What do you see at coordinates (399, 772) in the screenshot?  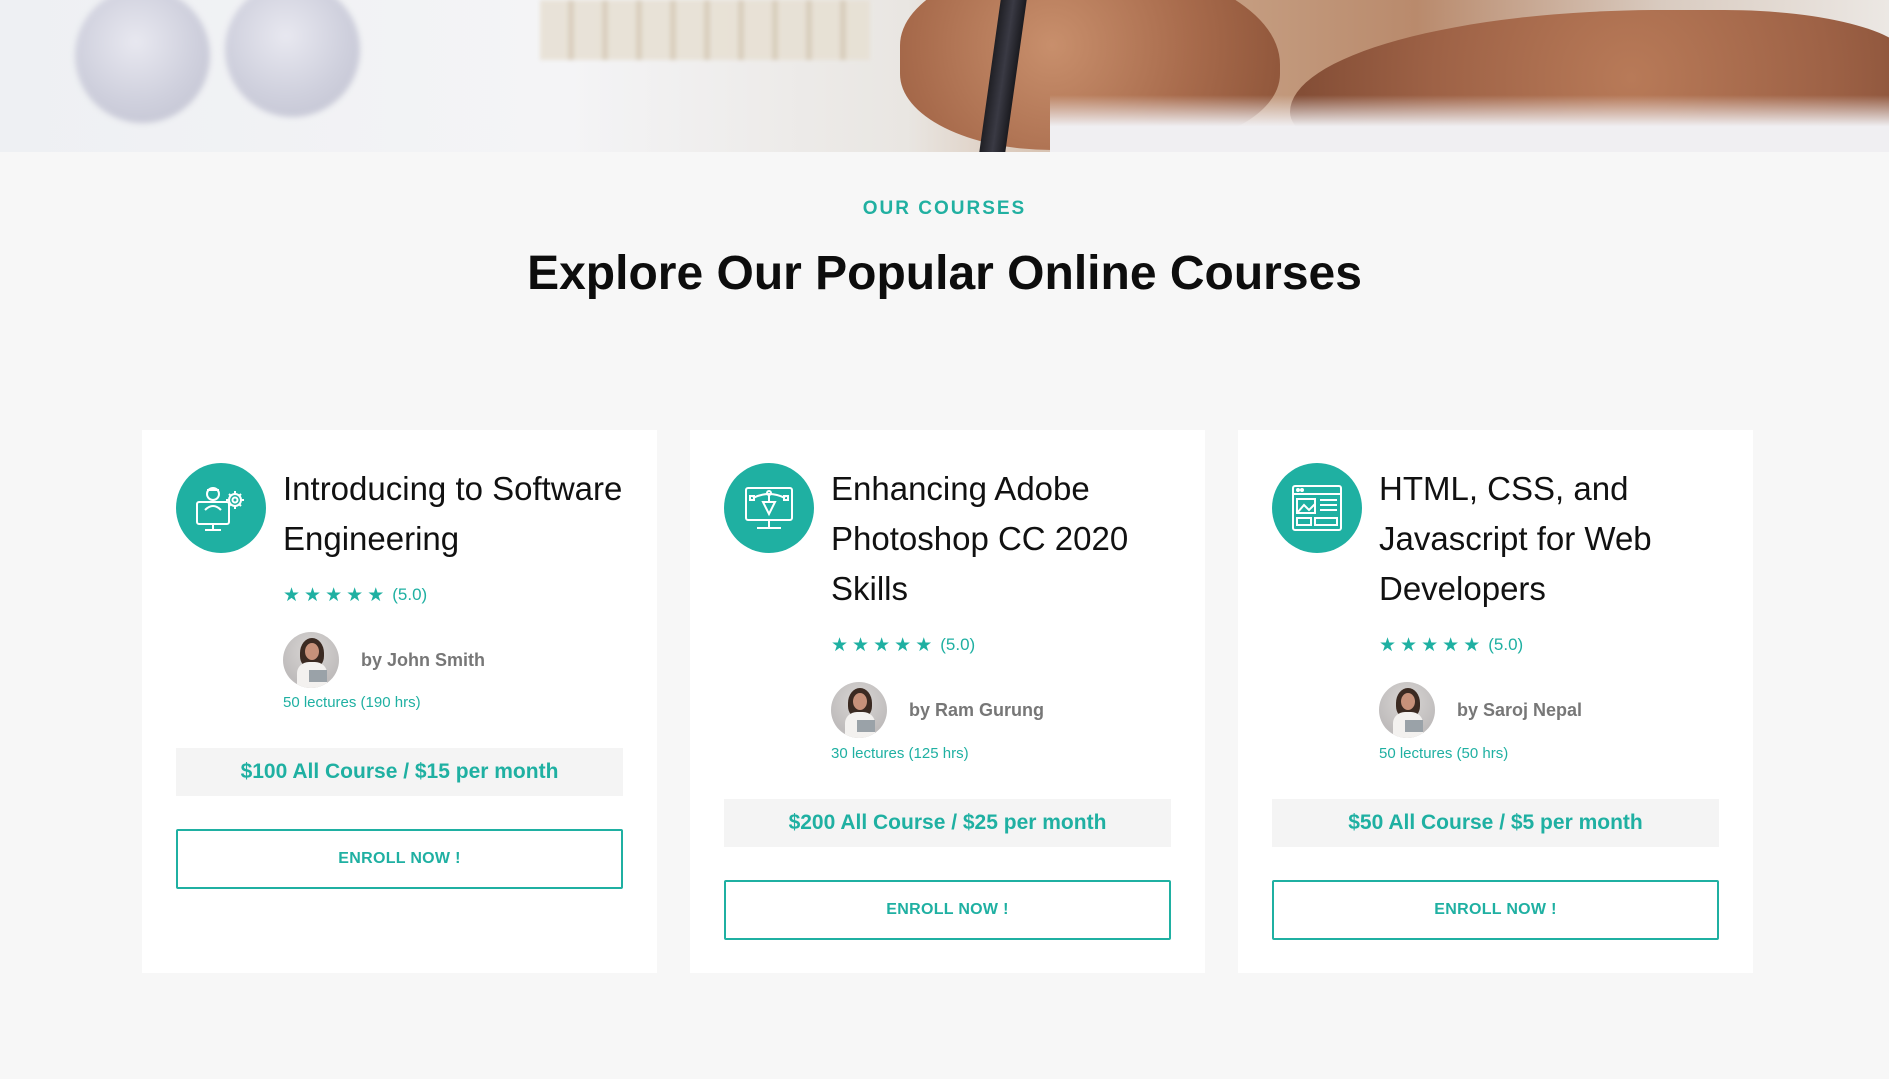 I see `course-price: $100 All Course / $15 per month` at bounding box center [399, 772].